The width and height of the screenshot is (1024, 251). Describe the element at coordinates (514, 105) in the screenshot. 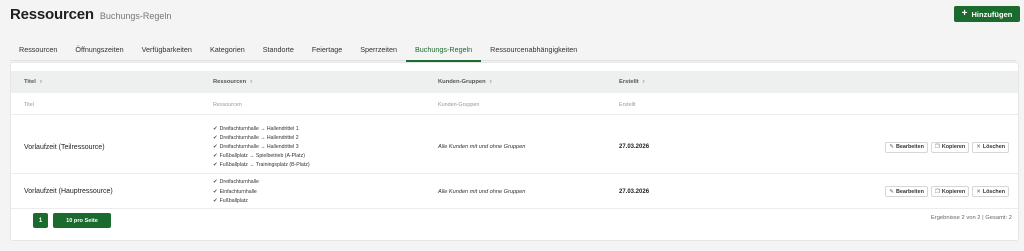

I see `filter-row: Titel Ressourcen Kunden-Gruppen Erstellt` at that location.